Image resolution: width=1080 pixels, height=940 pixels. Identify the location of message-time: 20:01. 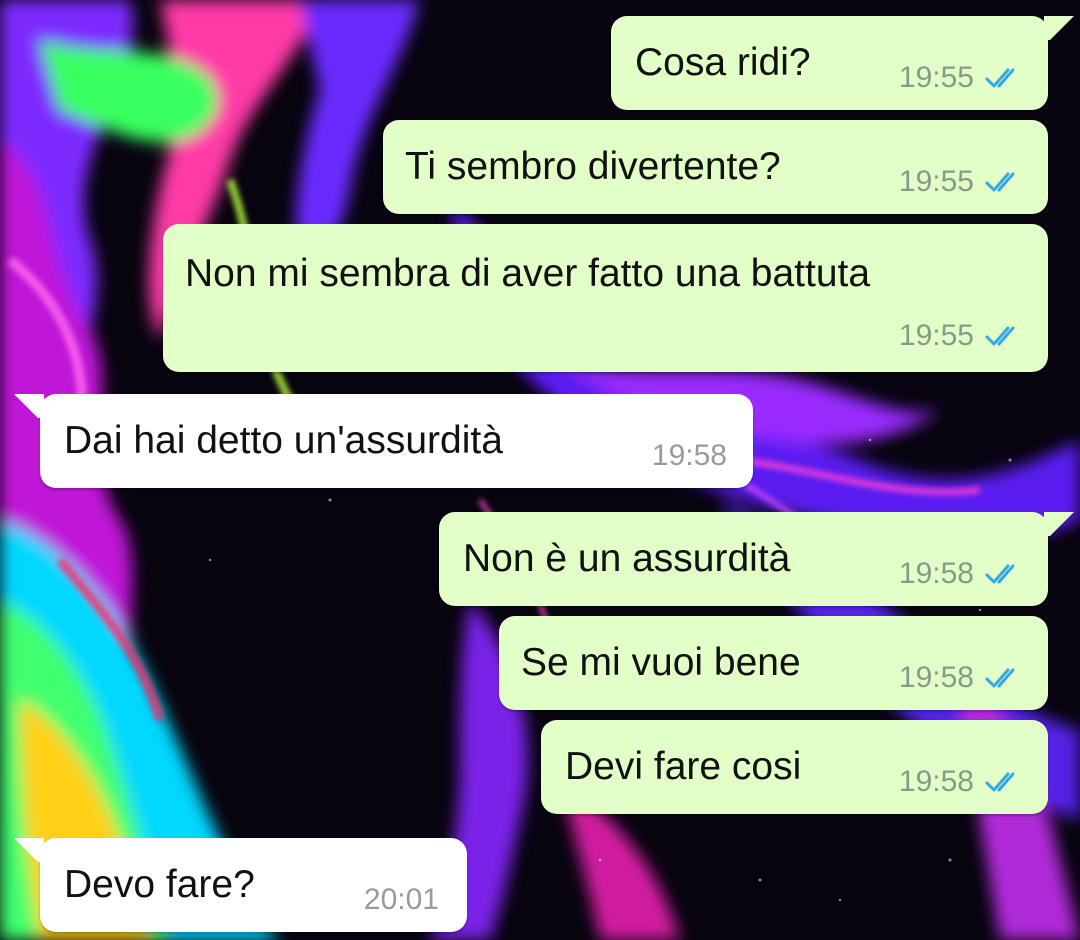
(401, 899).